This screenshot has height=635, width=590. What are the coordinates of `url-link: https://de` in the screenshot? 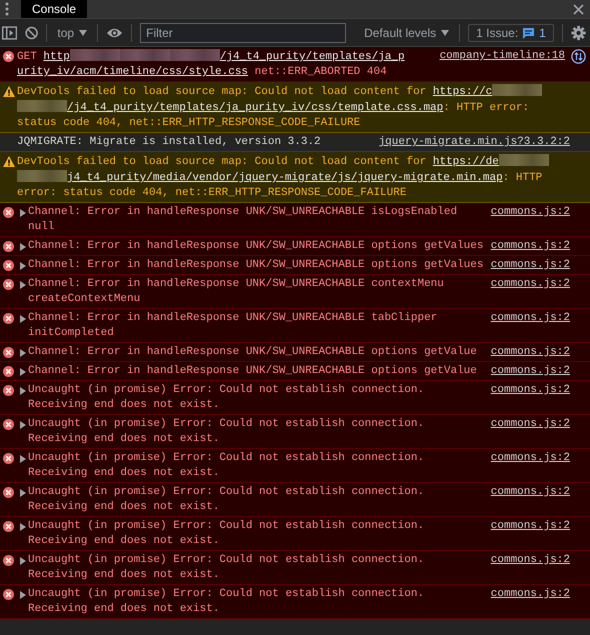 It's located at (465, 162).